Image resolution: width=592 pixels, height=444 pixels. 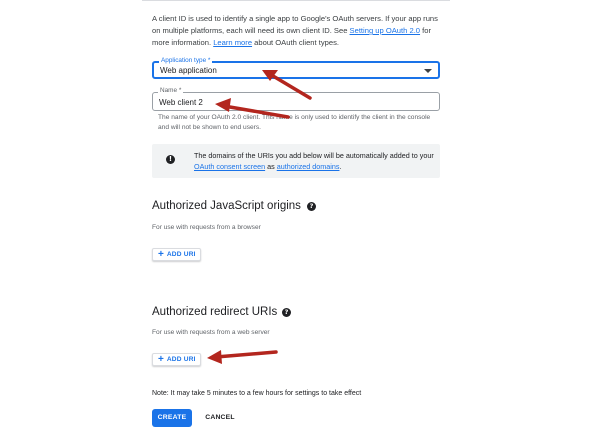 I want to click on info-text-part: ., so click(x=340, y=166).